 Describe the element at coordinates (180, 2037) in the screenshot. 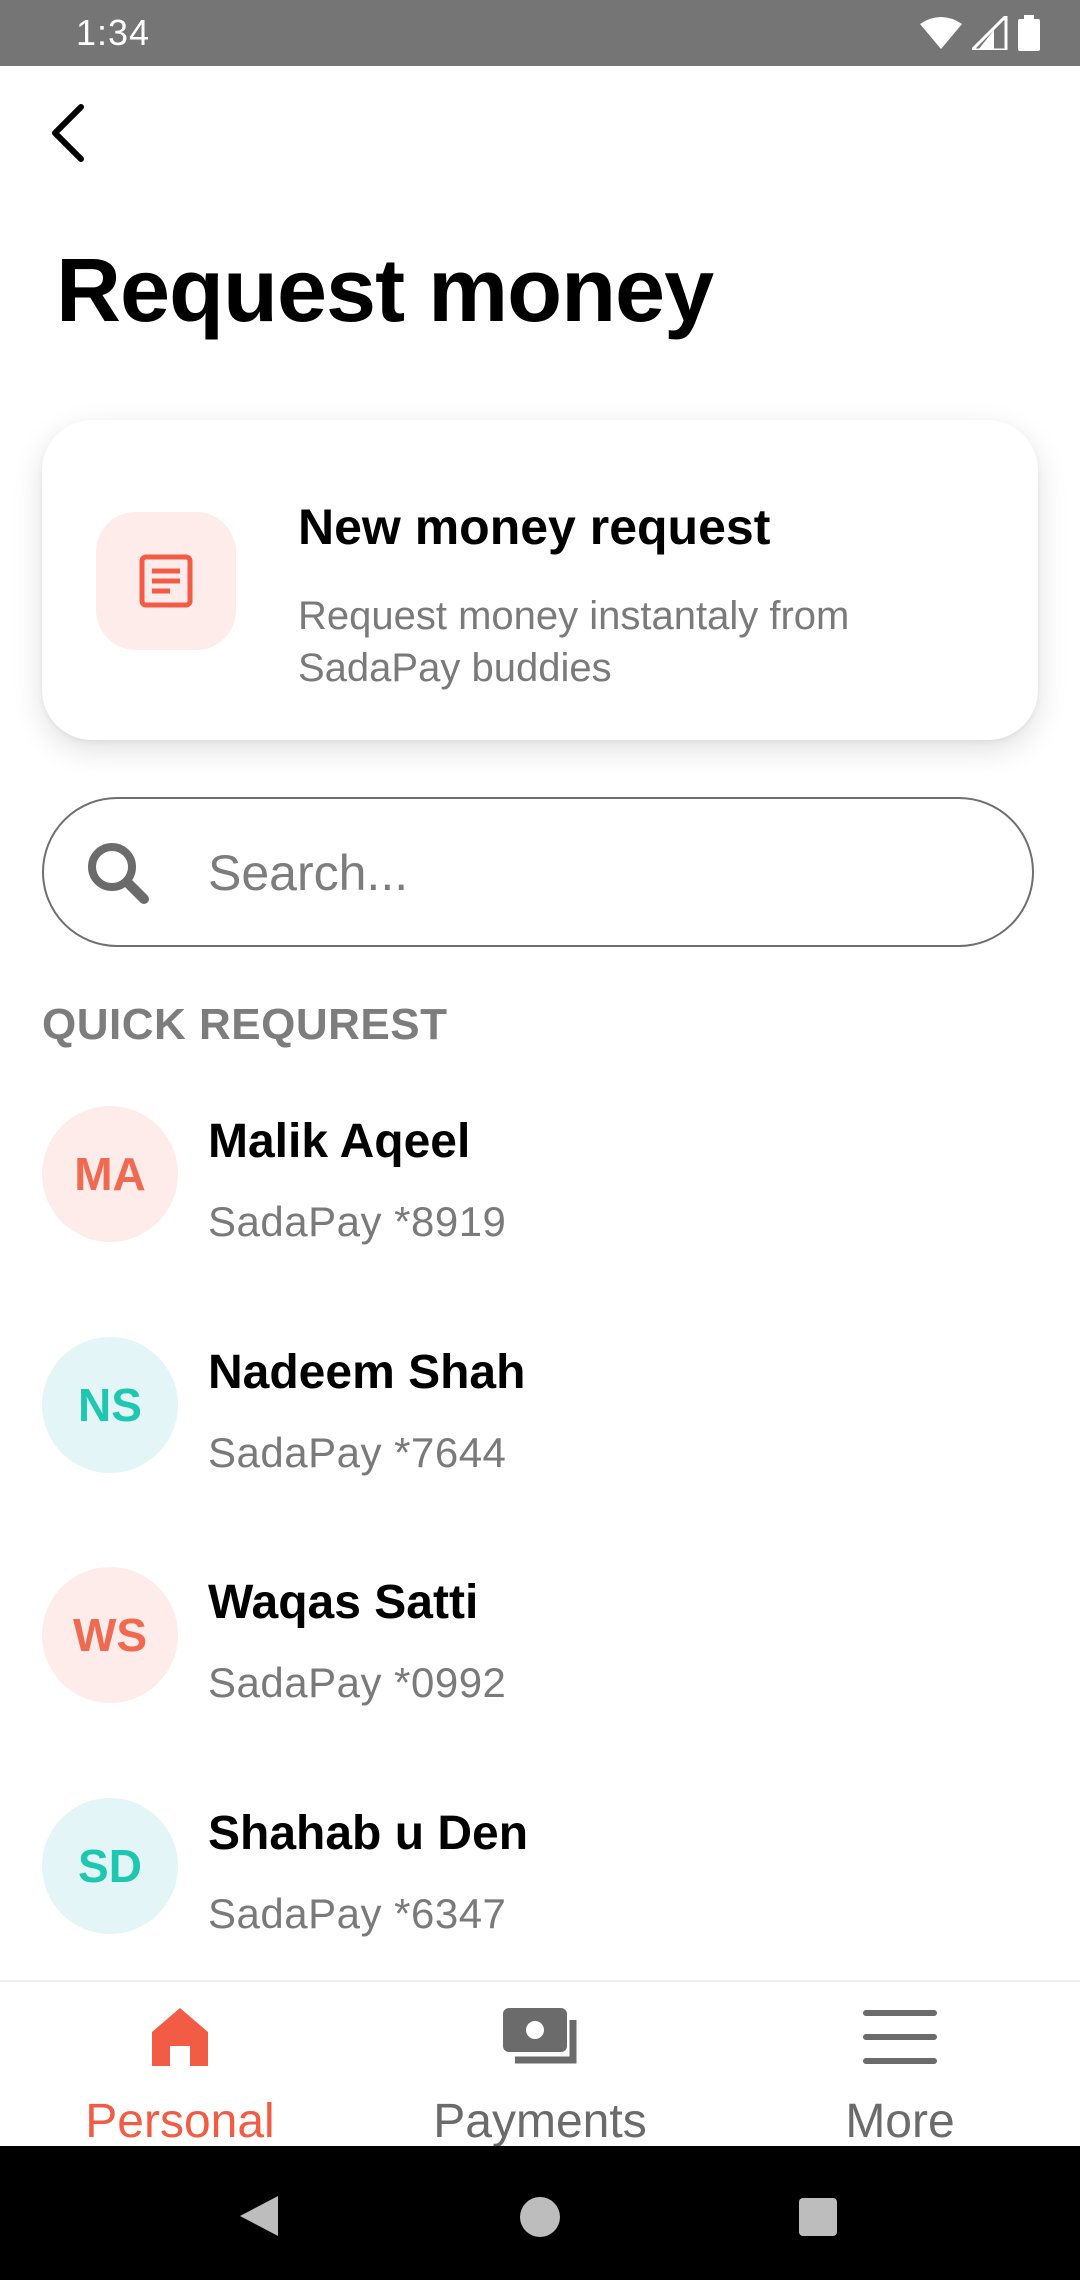

I see `home-icon` at that location.